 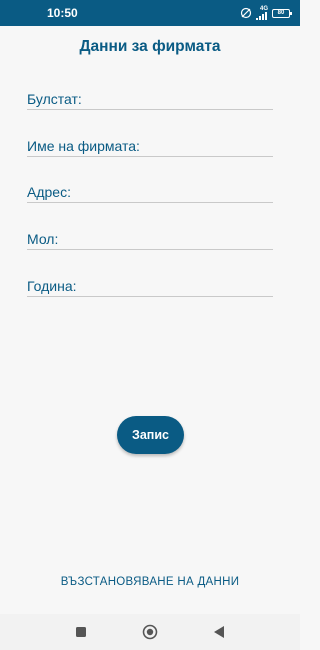 I want to click on mol-label: Мол:, so click(x=43, y=239).